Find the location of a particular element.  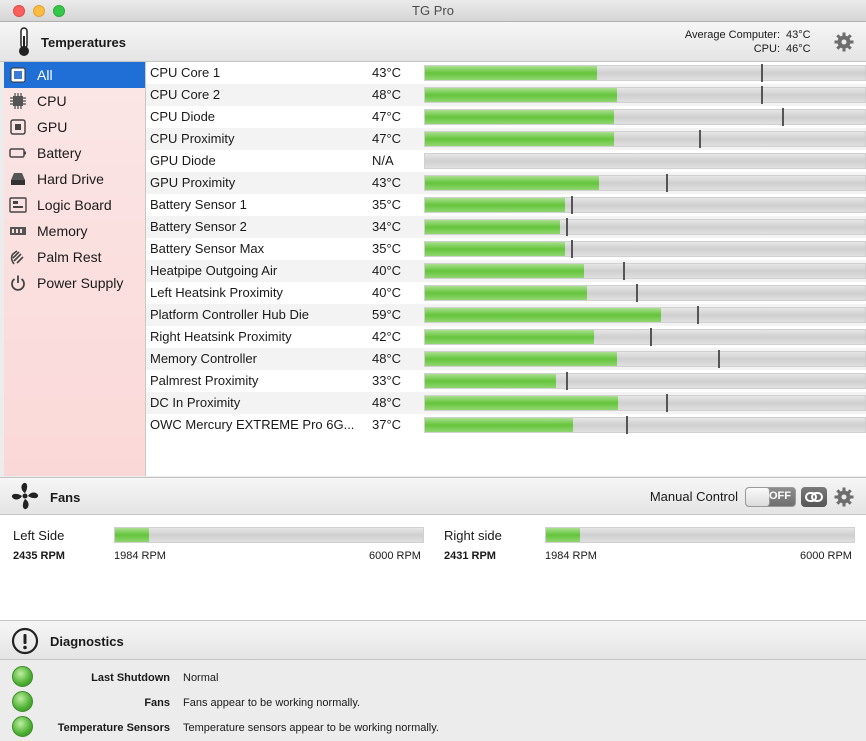

fan-current-rpm: 2435 RPM is located at coordinates (39, 556).